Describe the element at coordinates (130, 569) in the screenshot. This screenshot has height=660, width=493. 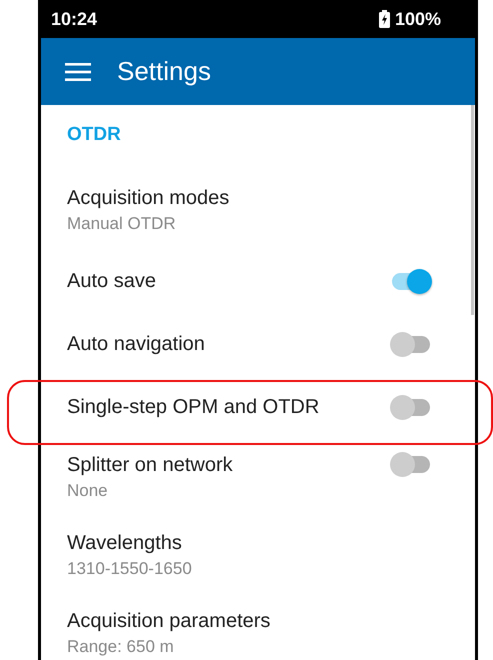
I see `setting-value: 1310-1550-1650` at that location.